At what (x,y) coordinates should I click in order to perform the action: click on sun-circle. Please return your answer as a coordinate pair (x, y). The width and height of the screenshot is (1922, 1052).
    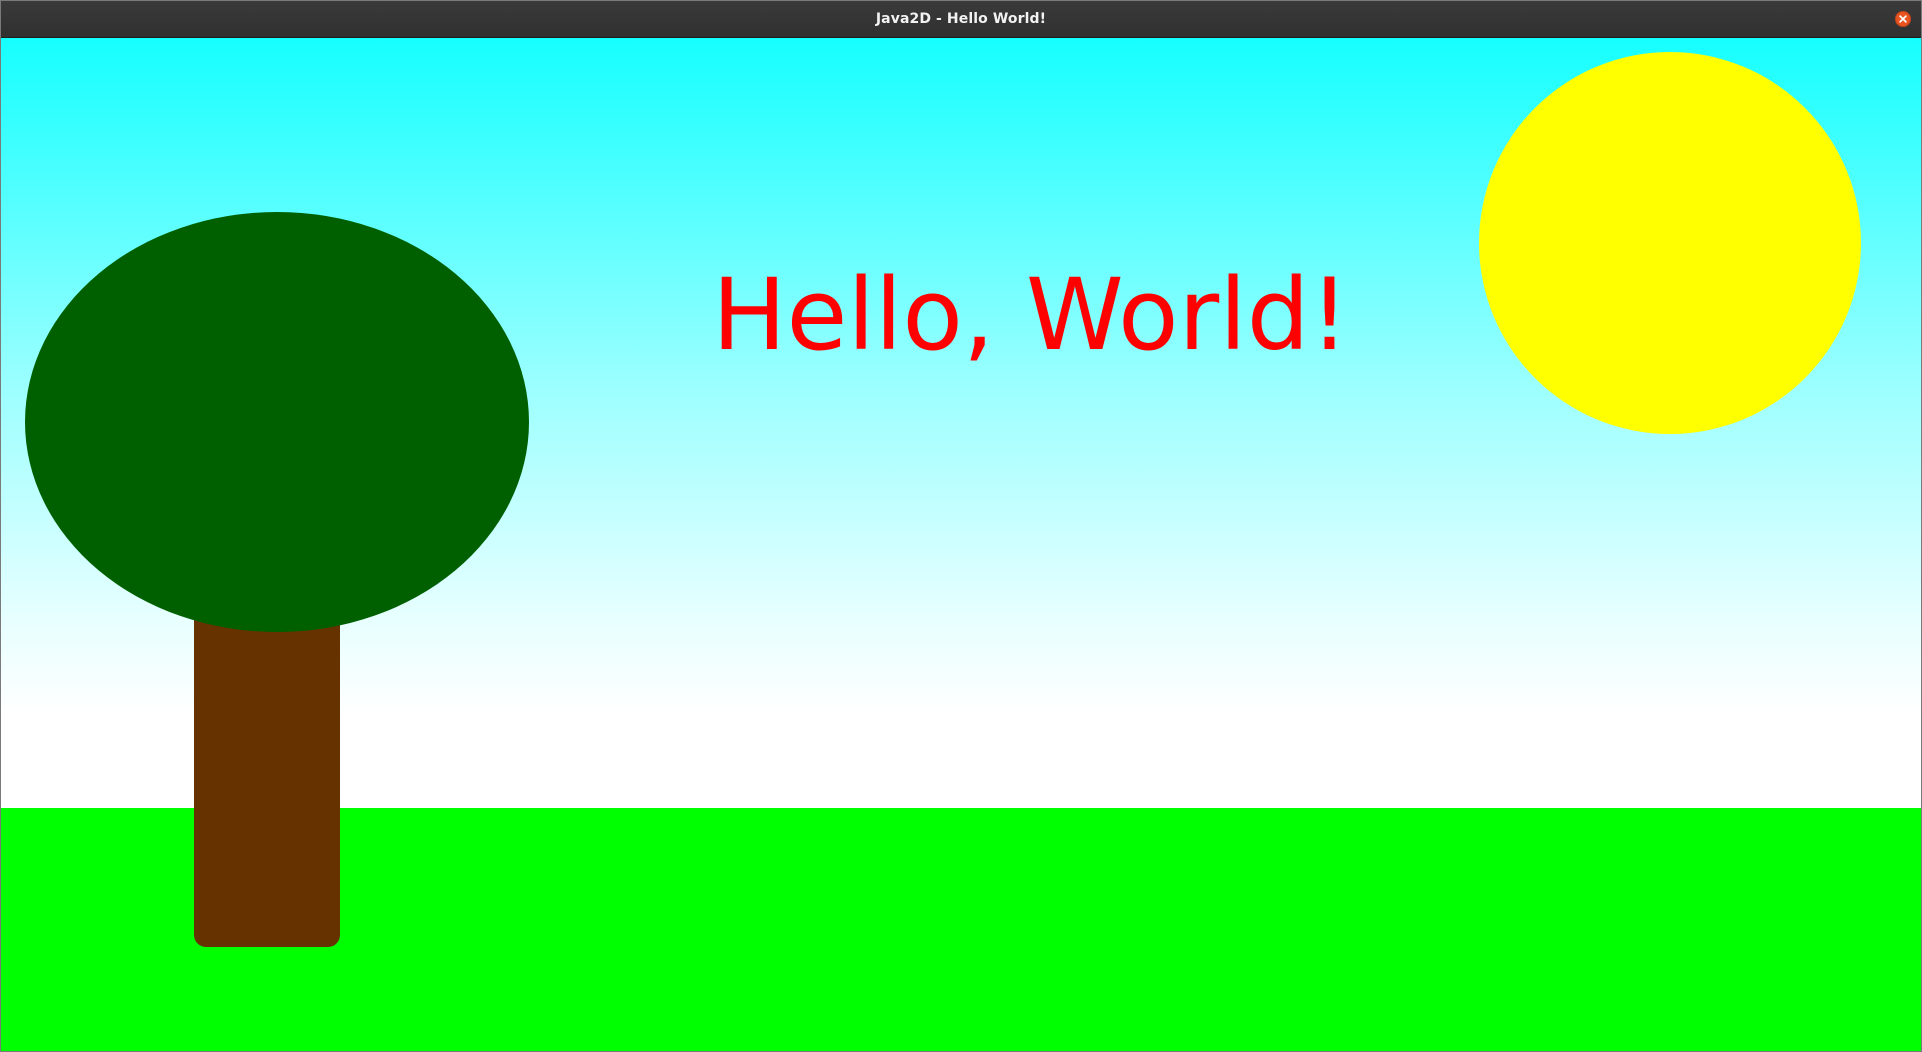
    Looking at the image, I should click on (1670, 243).